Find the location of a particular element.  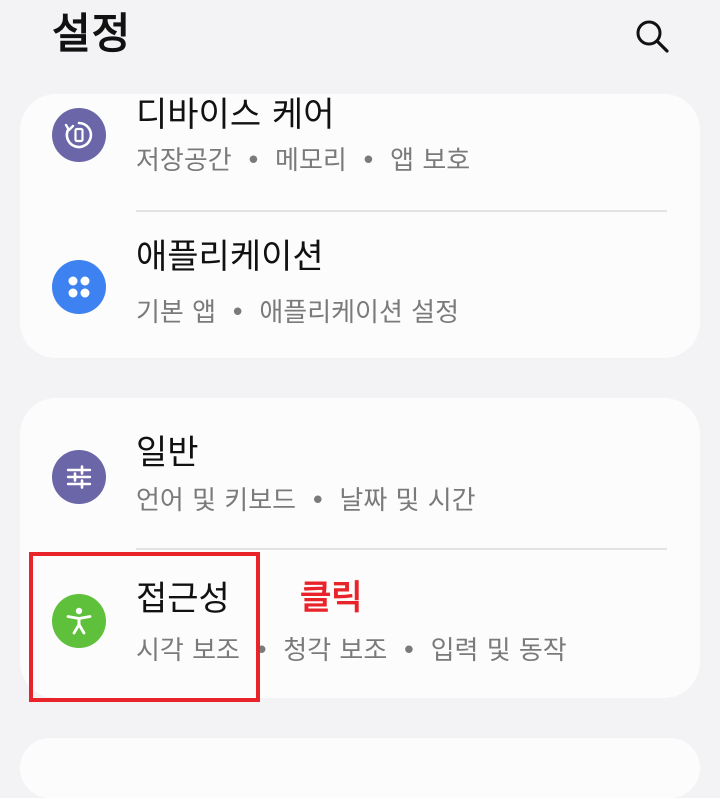

device-care-icon is located at coordinates (79, 135).